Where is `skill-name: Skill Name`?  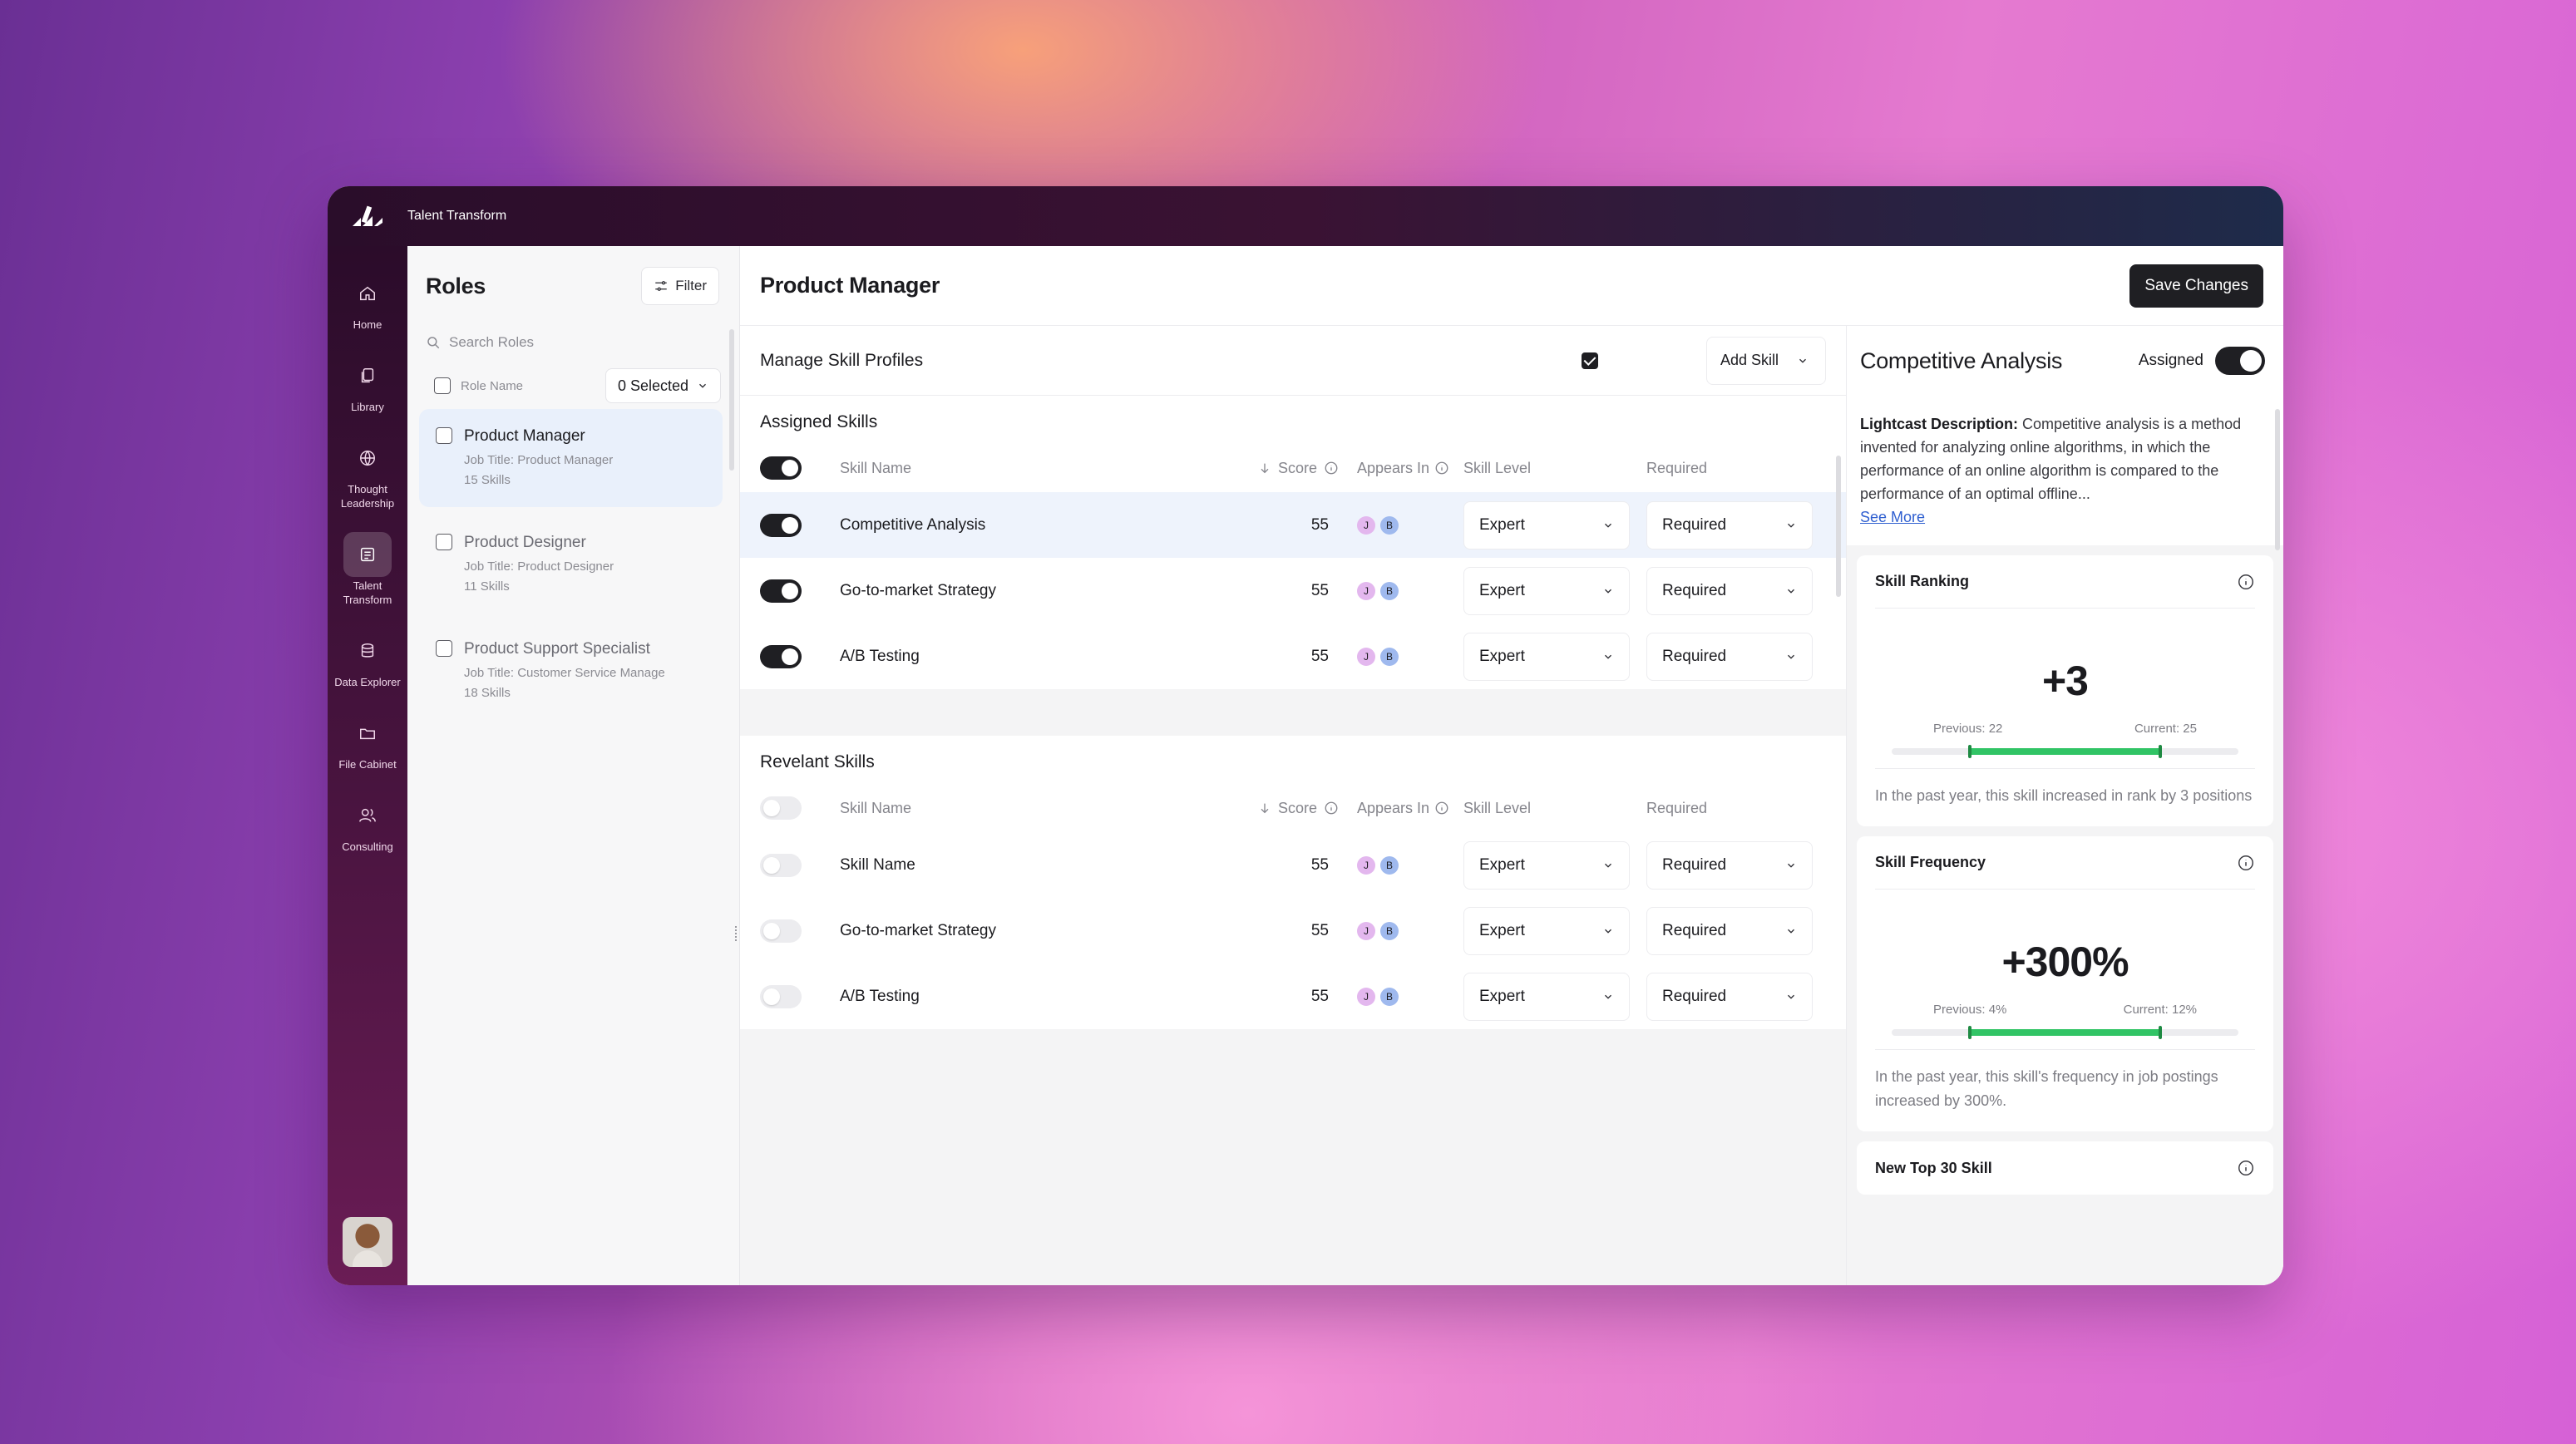 skill-name: Skill Name is located at coordinates (877, 865).